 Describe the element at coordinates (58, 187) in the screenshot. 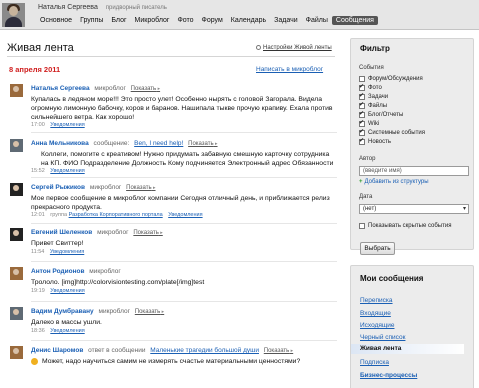

I see `post-author: Сергей Рыжиков` at that location.